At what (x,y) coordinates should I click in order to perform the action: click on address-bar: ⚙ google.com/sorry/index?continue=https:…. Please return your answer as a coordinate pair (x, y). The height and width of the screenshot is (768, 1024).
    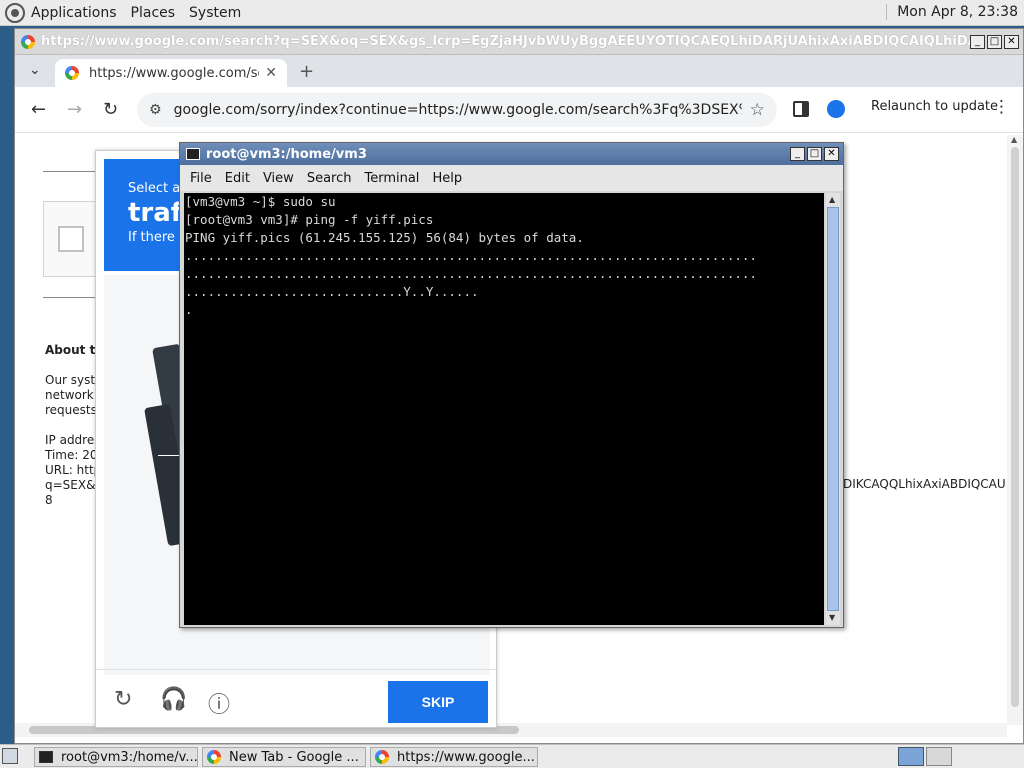
    Looking at the image, I should click on (457, 110).